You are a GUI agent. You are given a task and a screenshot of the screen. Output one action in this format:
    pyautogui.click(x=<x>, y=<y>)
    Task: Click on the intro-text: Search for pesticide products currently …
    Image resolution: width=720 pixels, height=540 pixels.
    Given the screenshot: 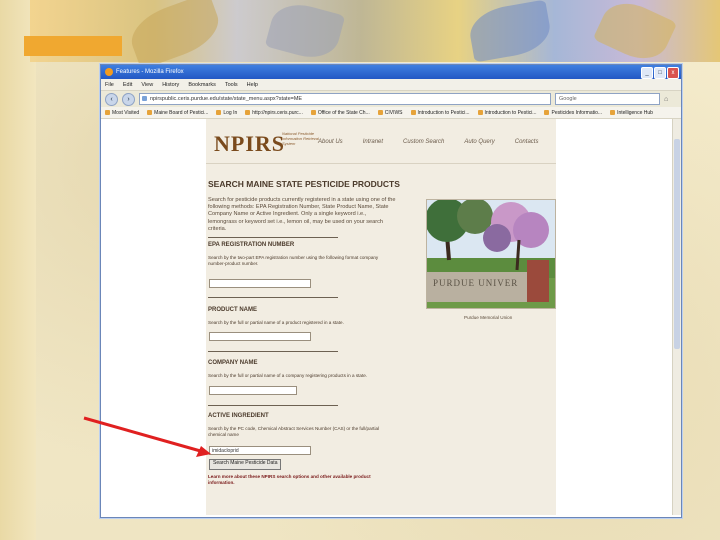 What is the action you would take?
    pyautogui.click(x=302, y=214)
    